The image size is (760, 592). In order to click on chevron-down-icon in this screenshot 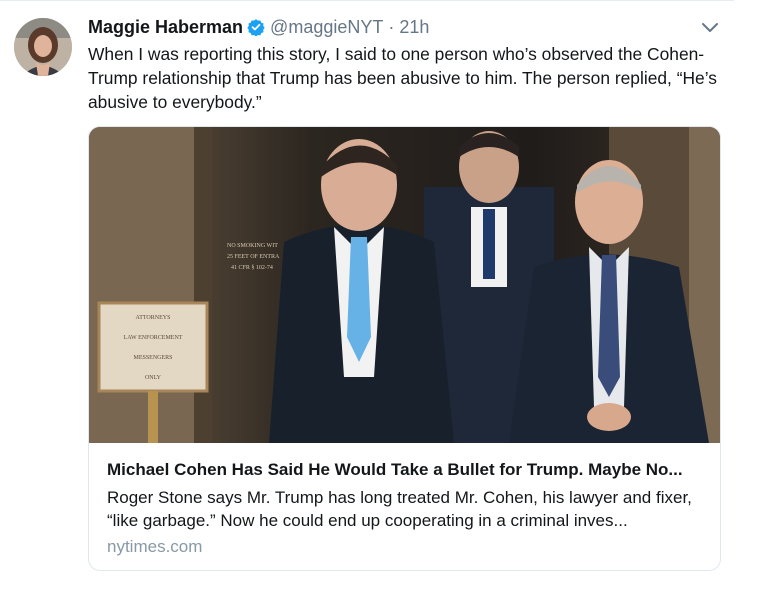, I will do `click(710, 28)`.